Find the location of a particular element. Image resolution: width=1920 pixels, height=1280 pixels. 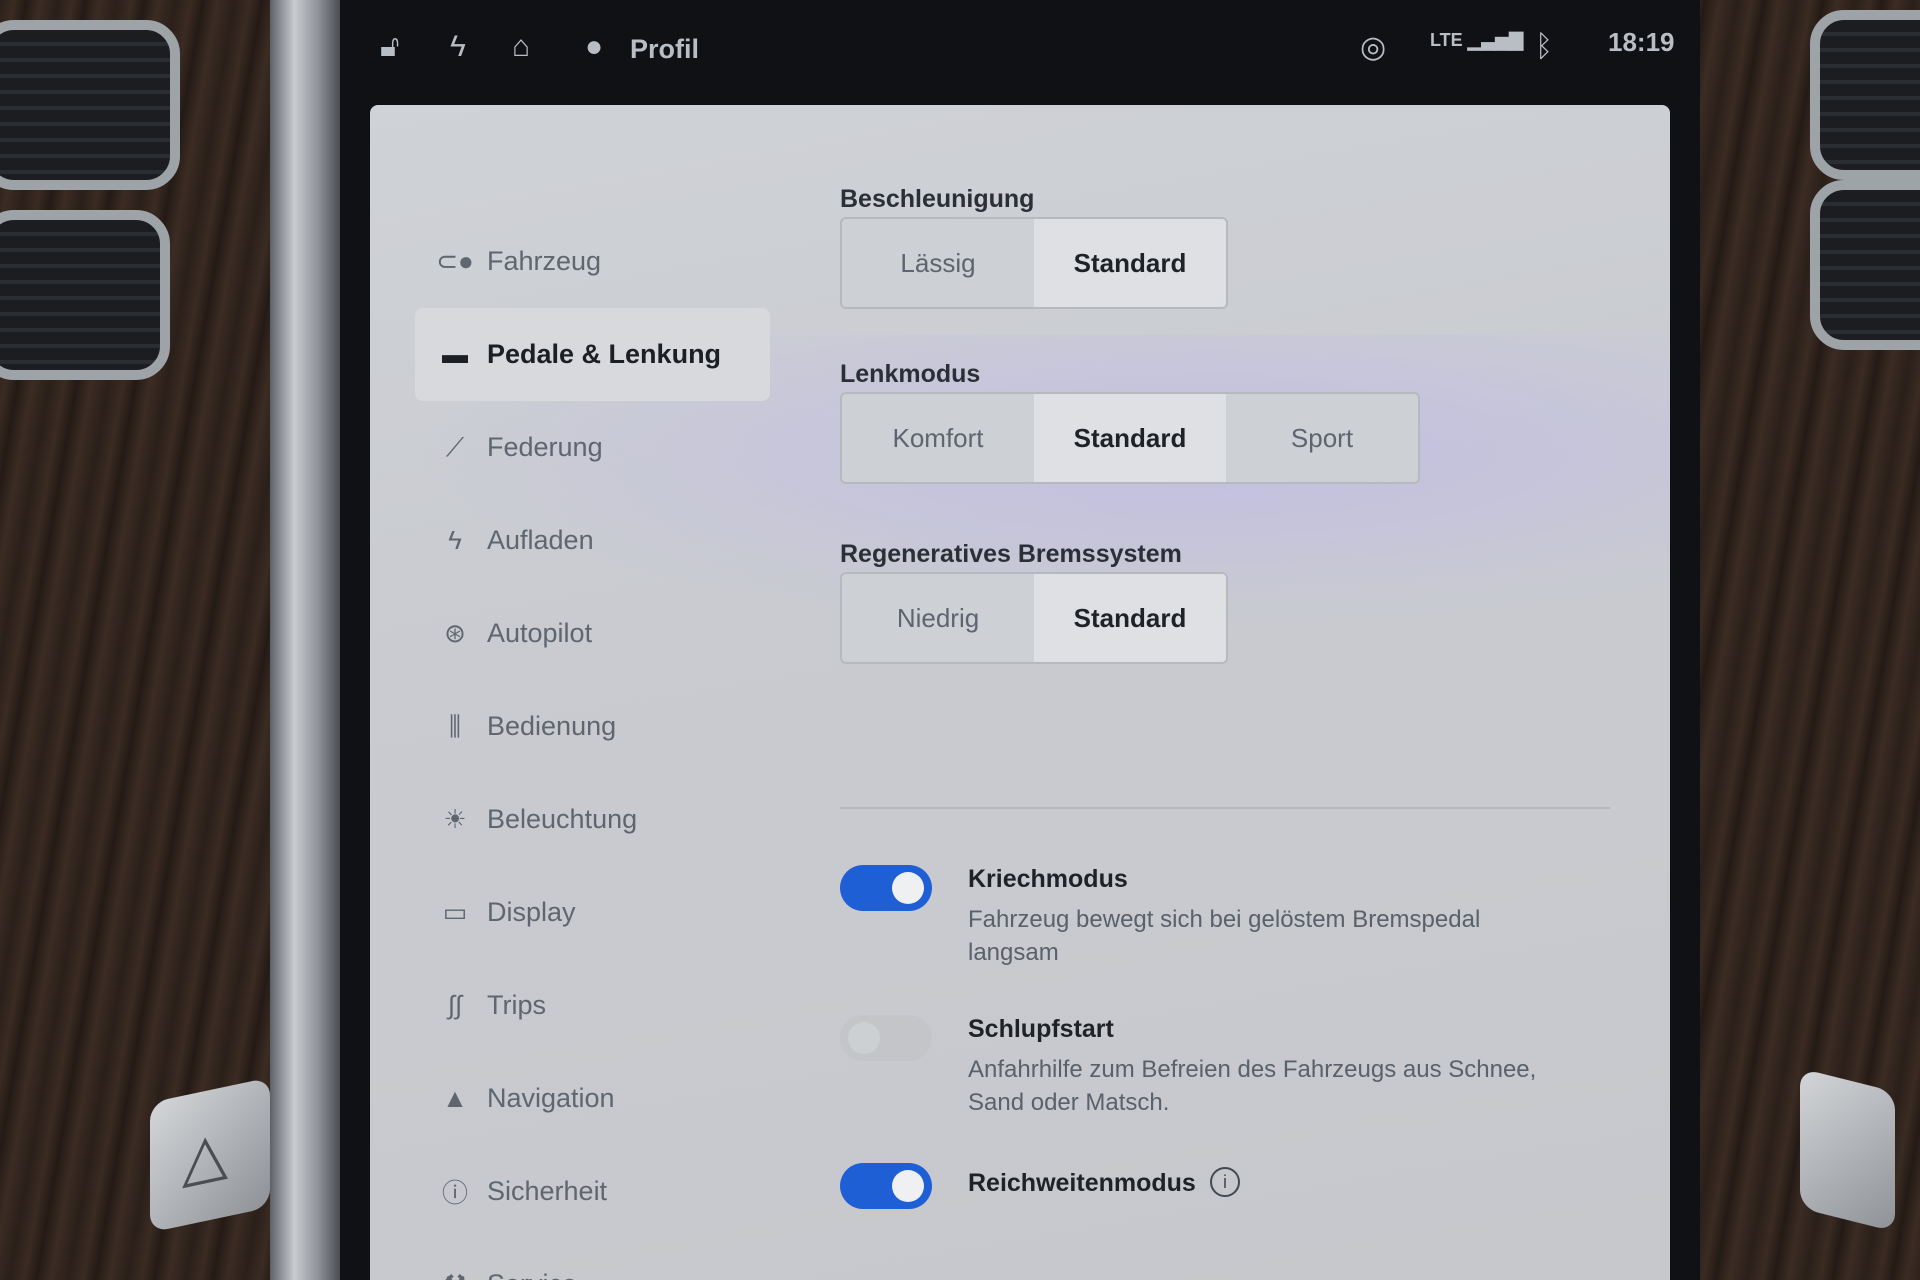

air-vent-right is located at coordinates (1865, 95).